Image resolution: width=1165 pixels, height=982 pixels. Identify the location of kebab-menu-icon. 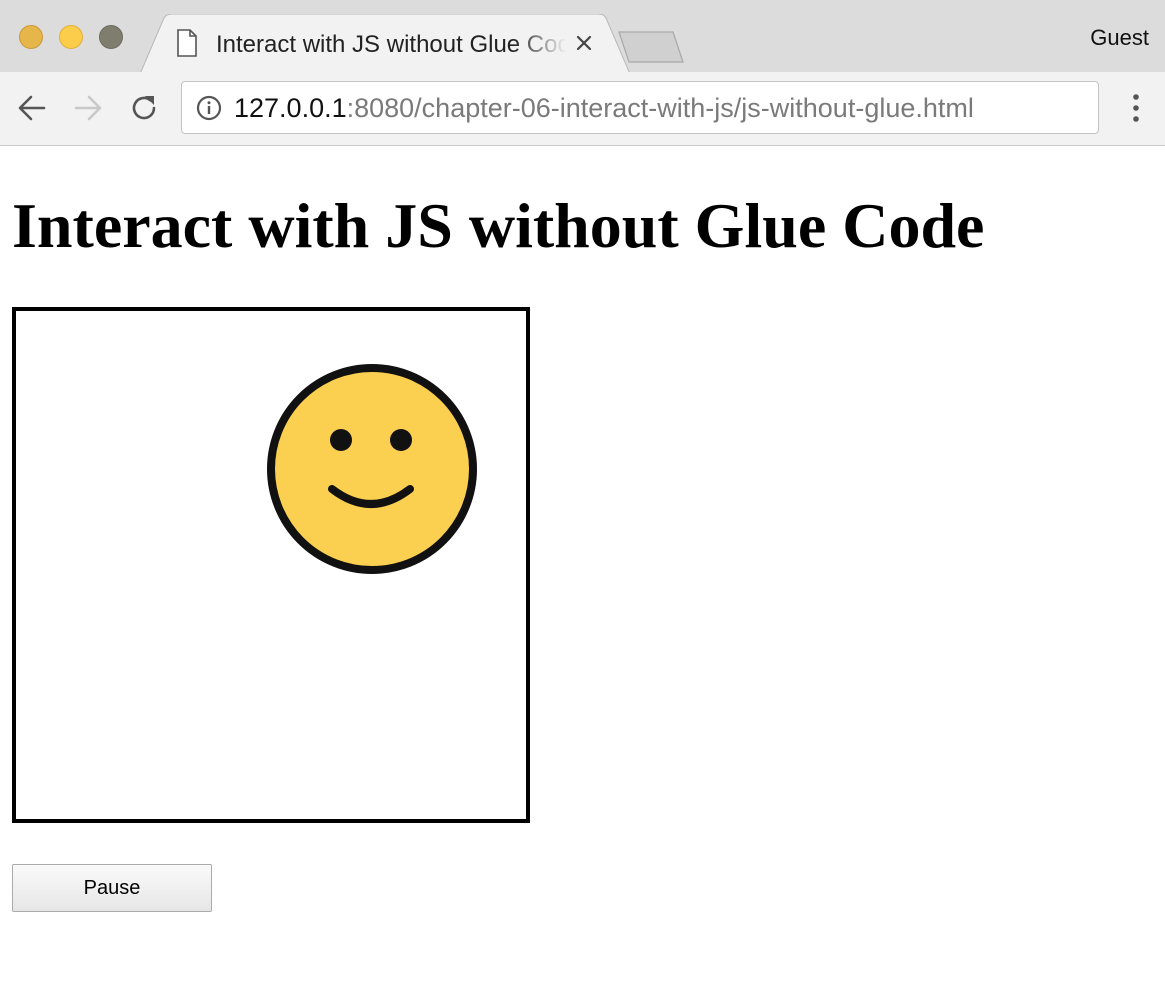
(1136, 108).